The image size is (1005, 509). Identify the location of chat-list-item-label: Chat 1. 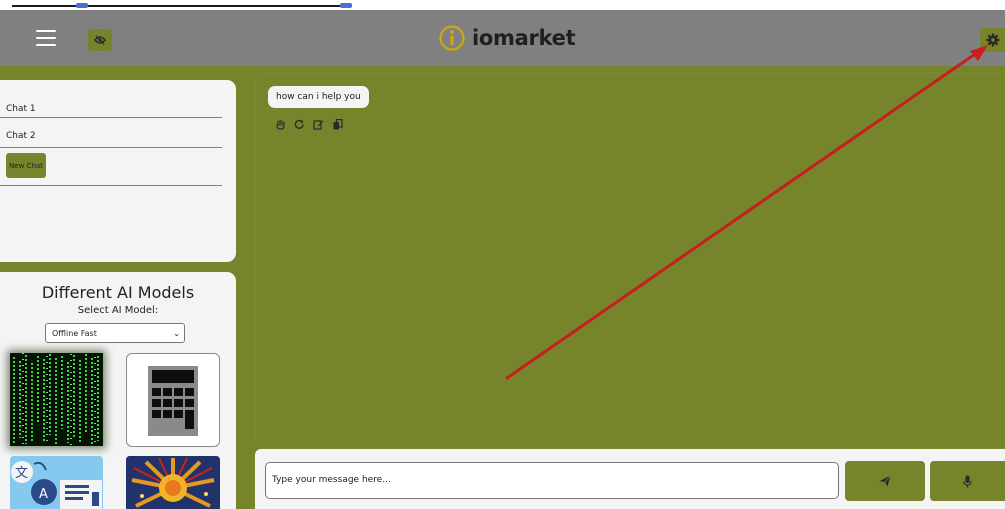
(21, 109).